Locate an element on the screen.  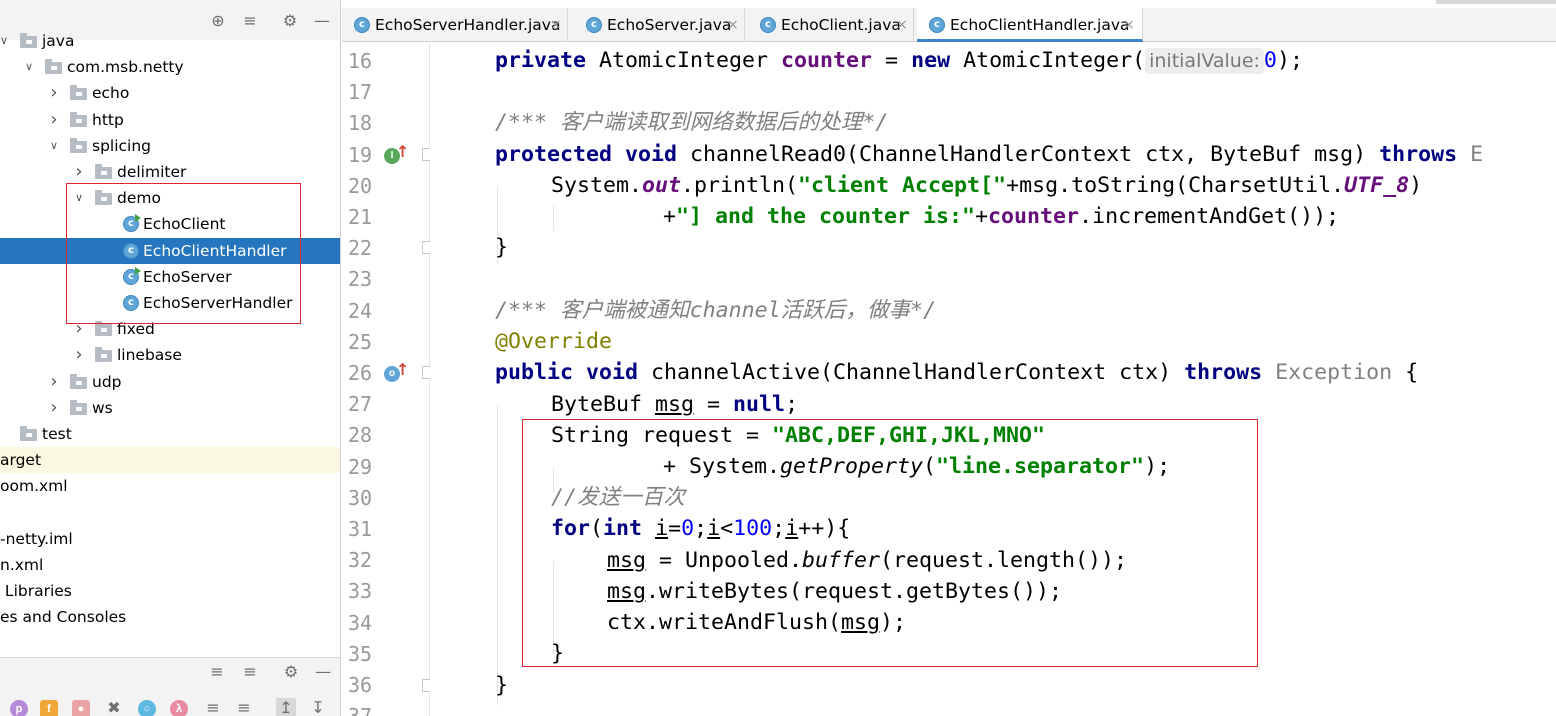
lambda-icon: λ is located at coordinates (179, 708).